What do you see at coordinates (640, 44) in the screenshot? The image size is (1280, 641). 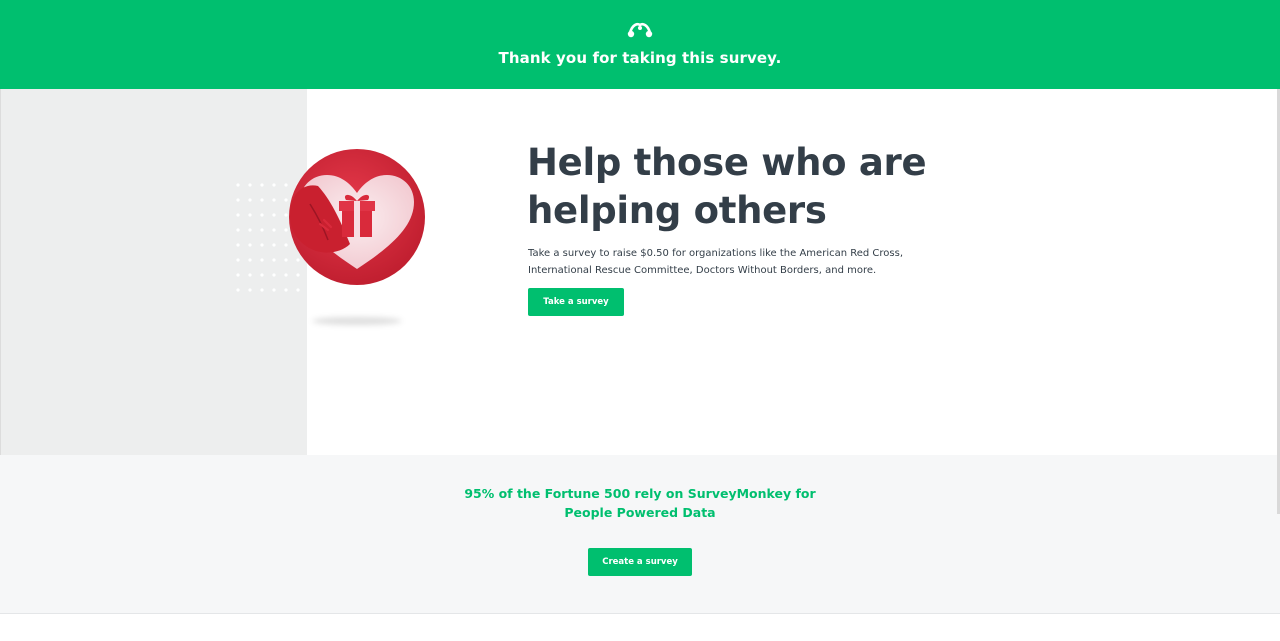 I see `header-bar: Thank you for taking this survey.` at bounding box center [640, 44].